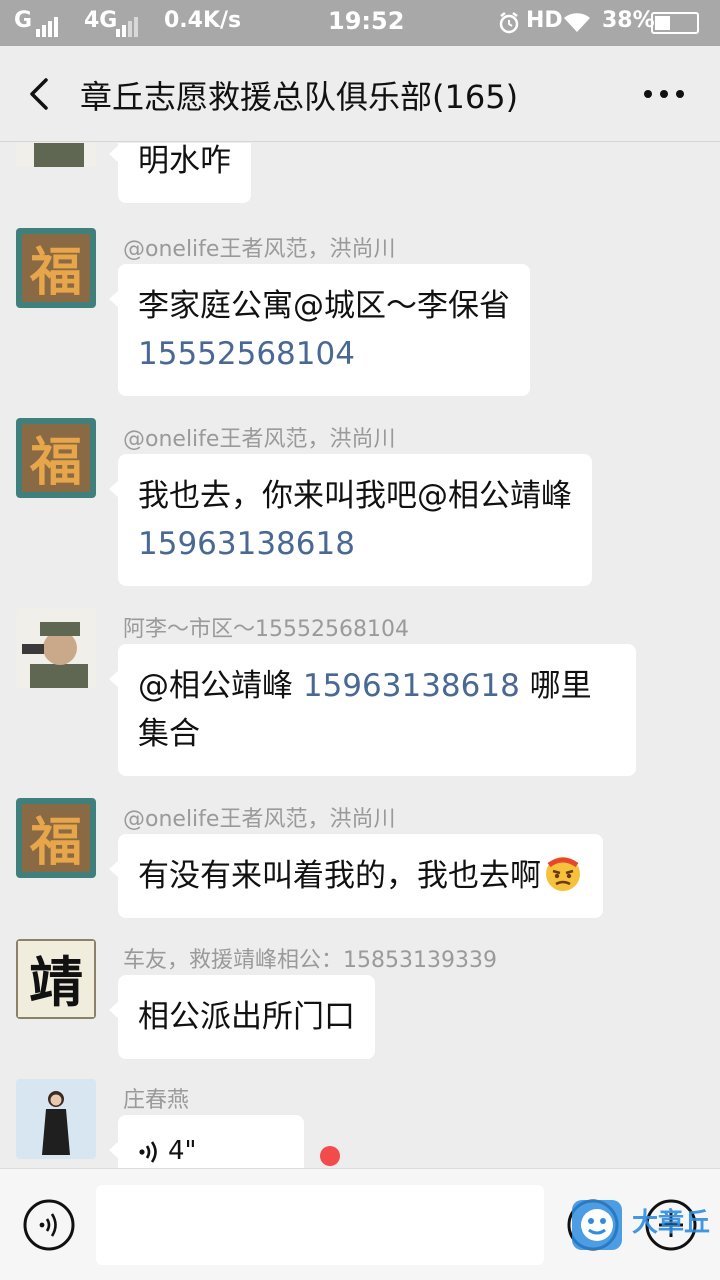 The height and width of the screenshot is (1280, 720). What do you see at coordinates (324, 354) in the screenshot?
I see `phone-link: 15552568104` at bounding box center [324, 354].